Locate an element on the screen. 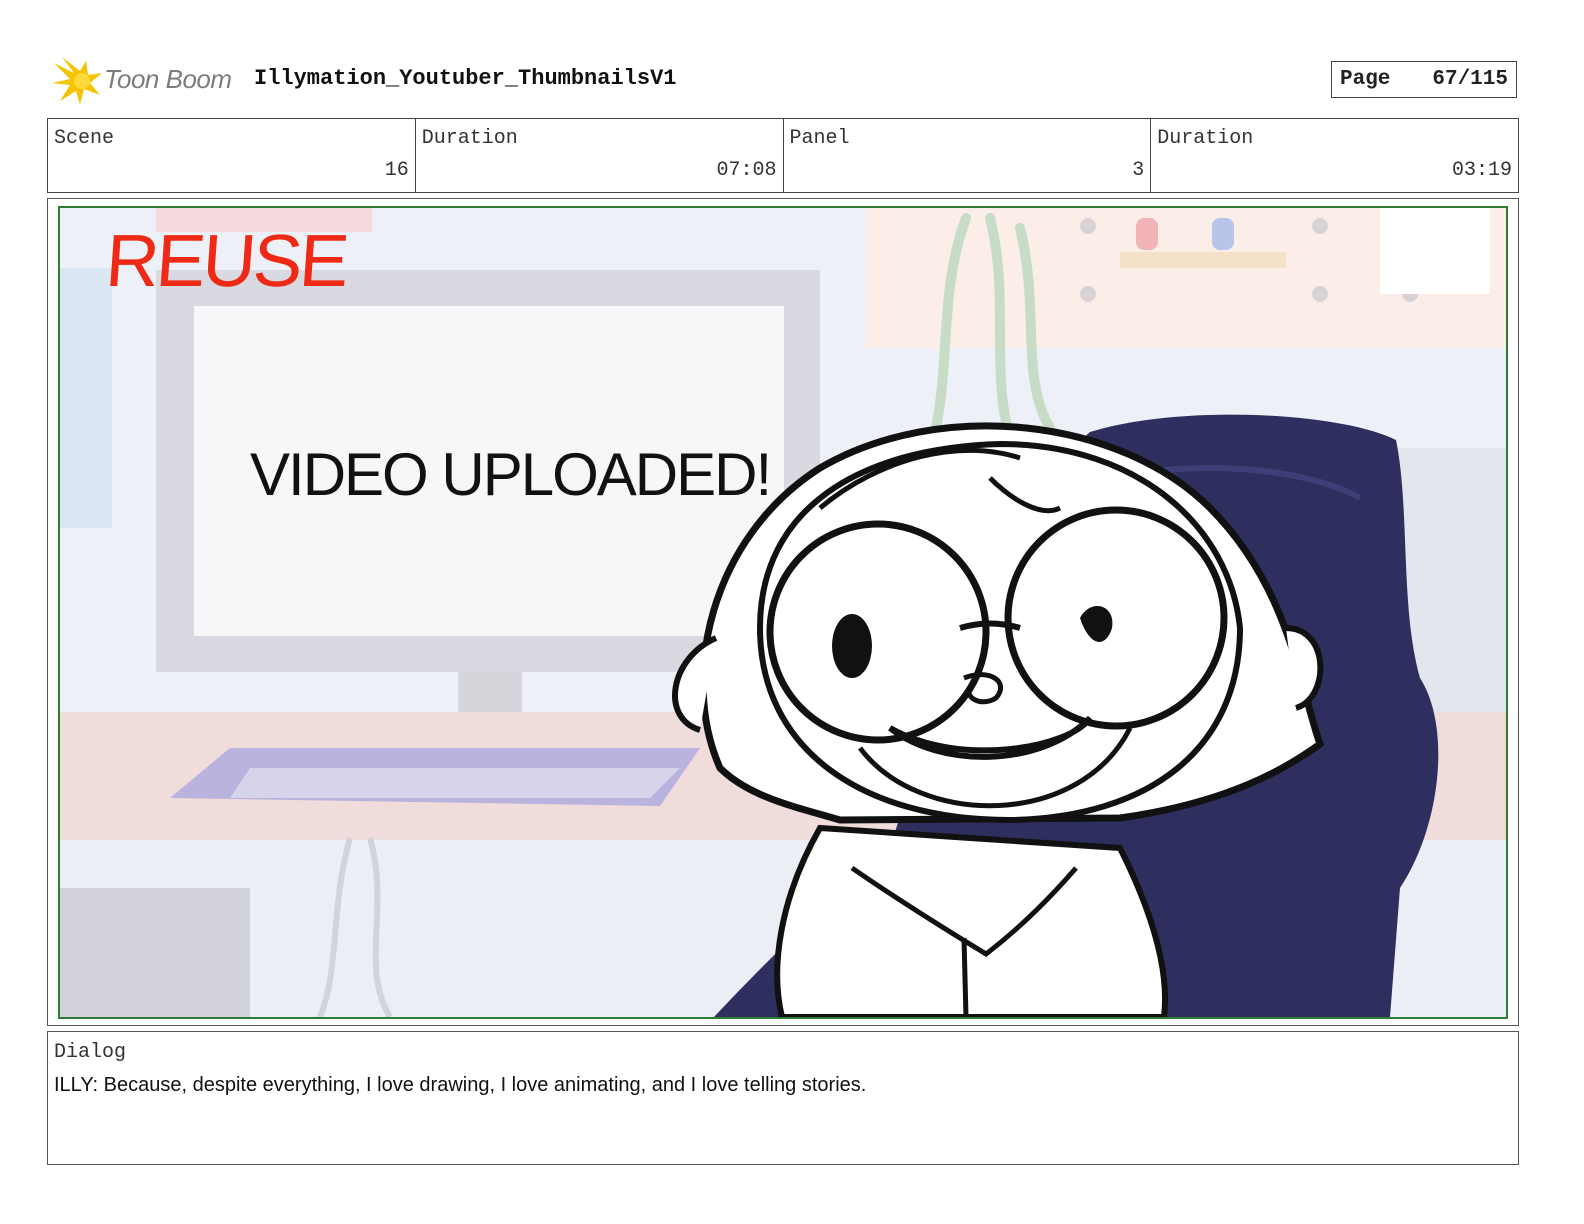 Image resolution: width=1584 pixels, height=1224 pixels. screen-text: VIDEO UPLOADED! is located at coordinates (511, 474).